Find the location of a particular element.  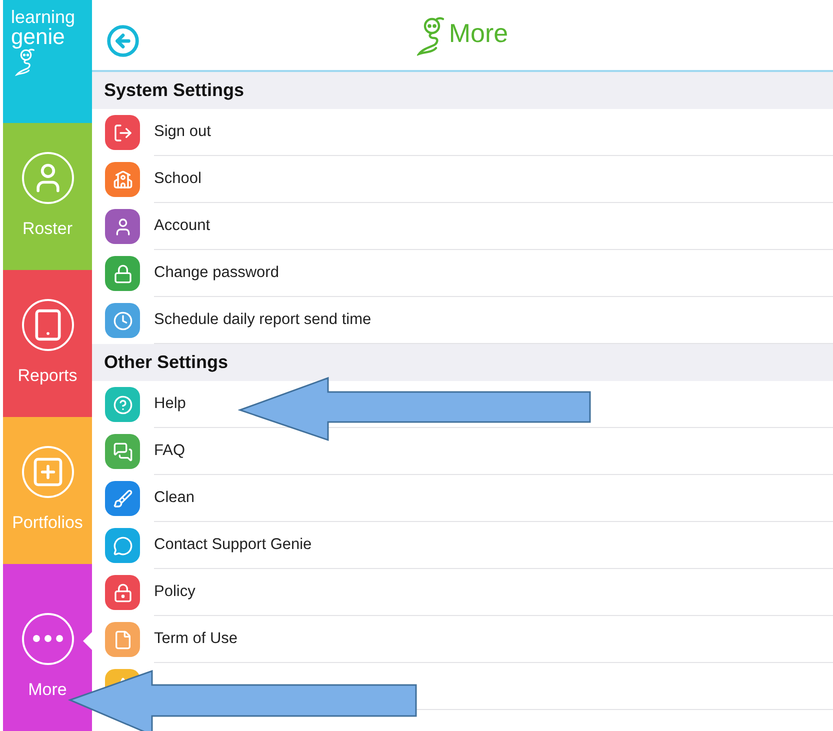

settings-row: School is located at coordinates (462, 179).